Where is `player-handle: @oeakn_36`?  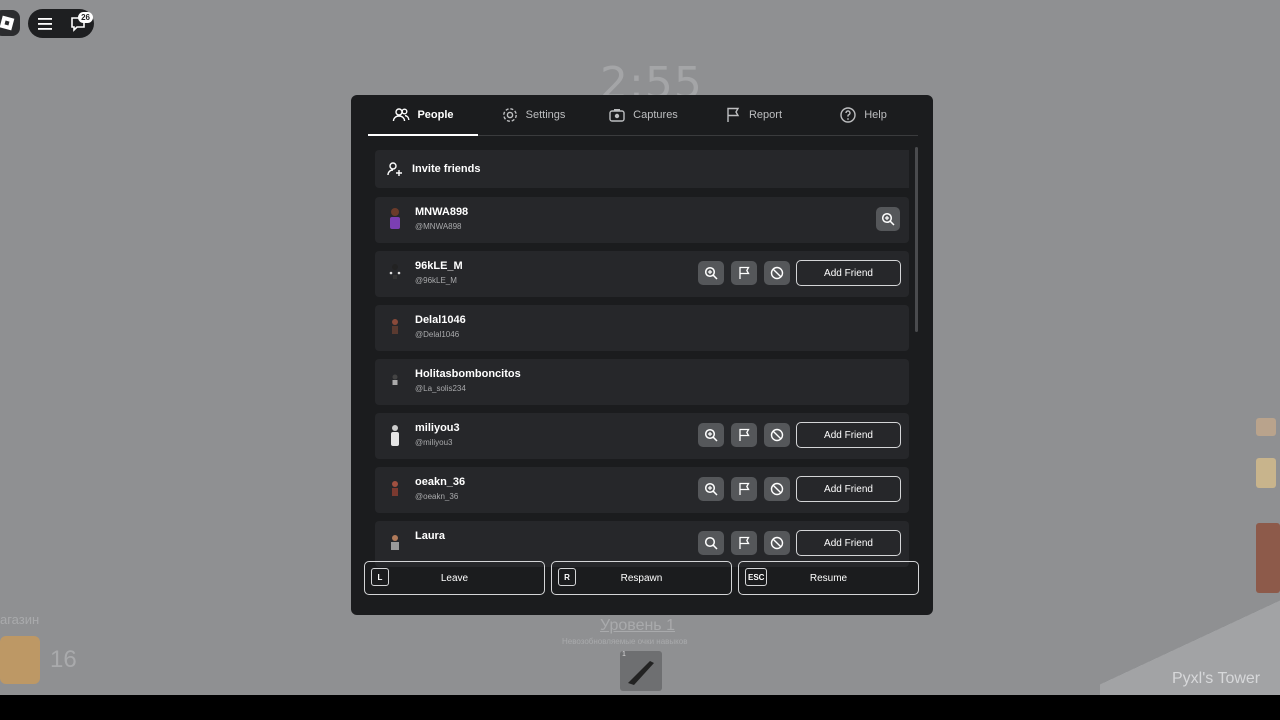
player-handle: @oeakn_36 is located at coordinates (437, 496).